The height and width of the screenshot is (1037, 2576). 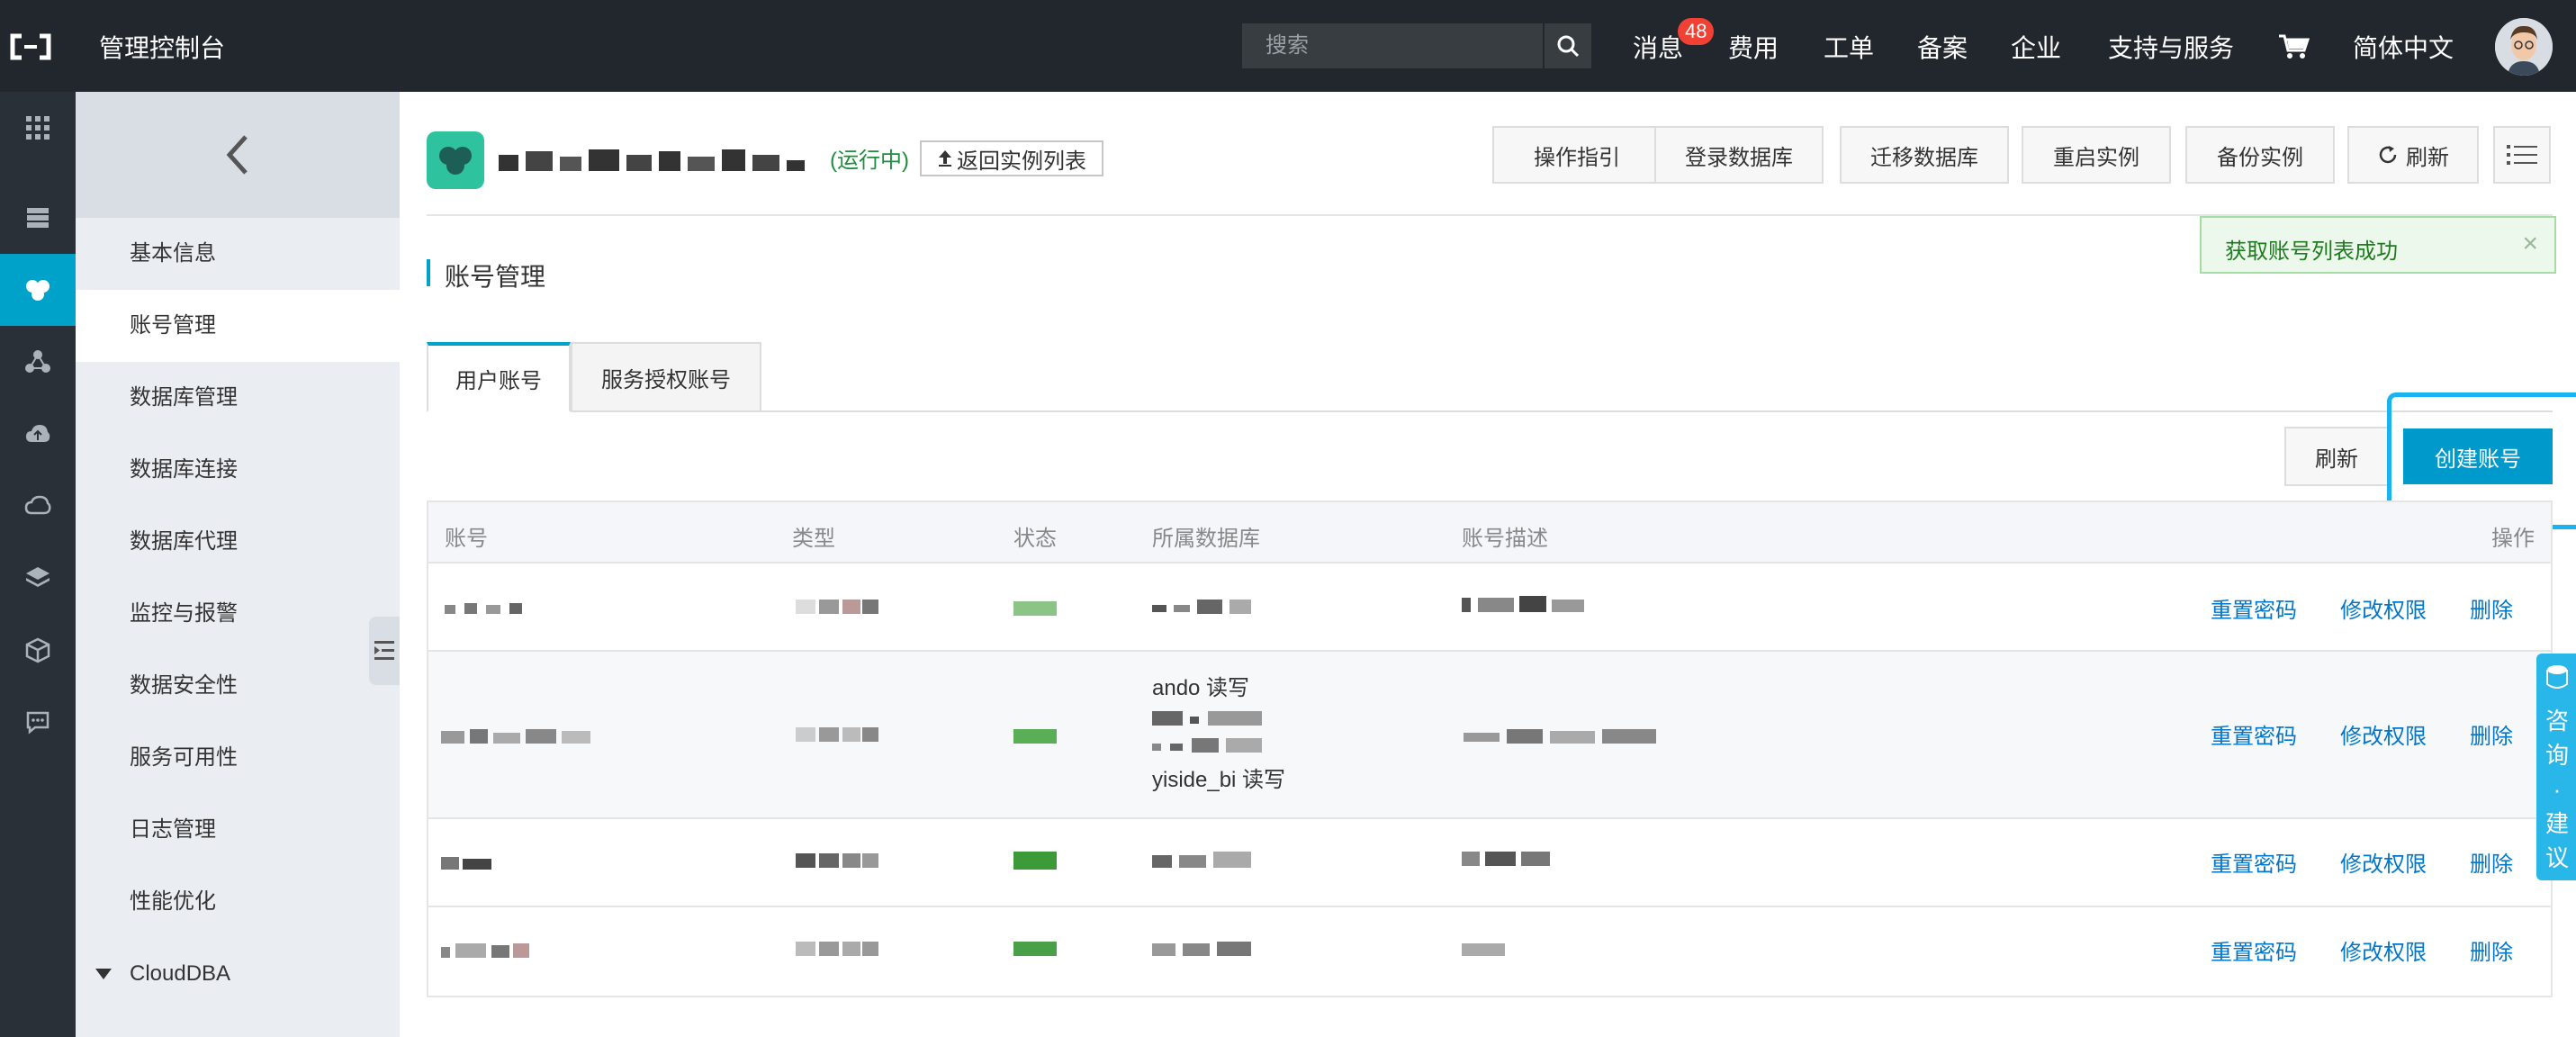 What do you see at coordinates (1658, 47) in the screenshot?
I see `nav-messages: 消息` at bounding box center [1658, 47].